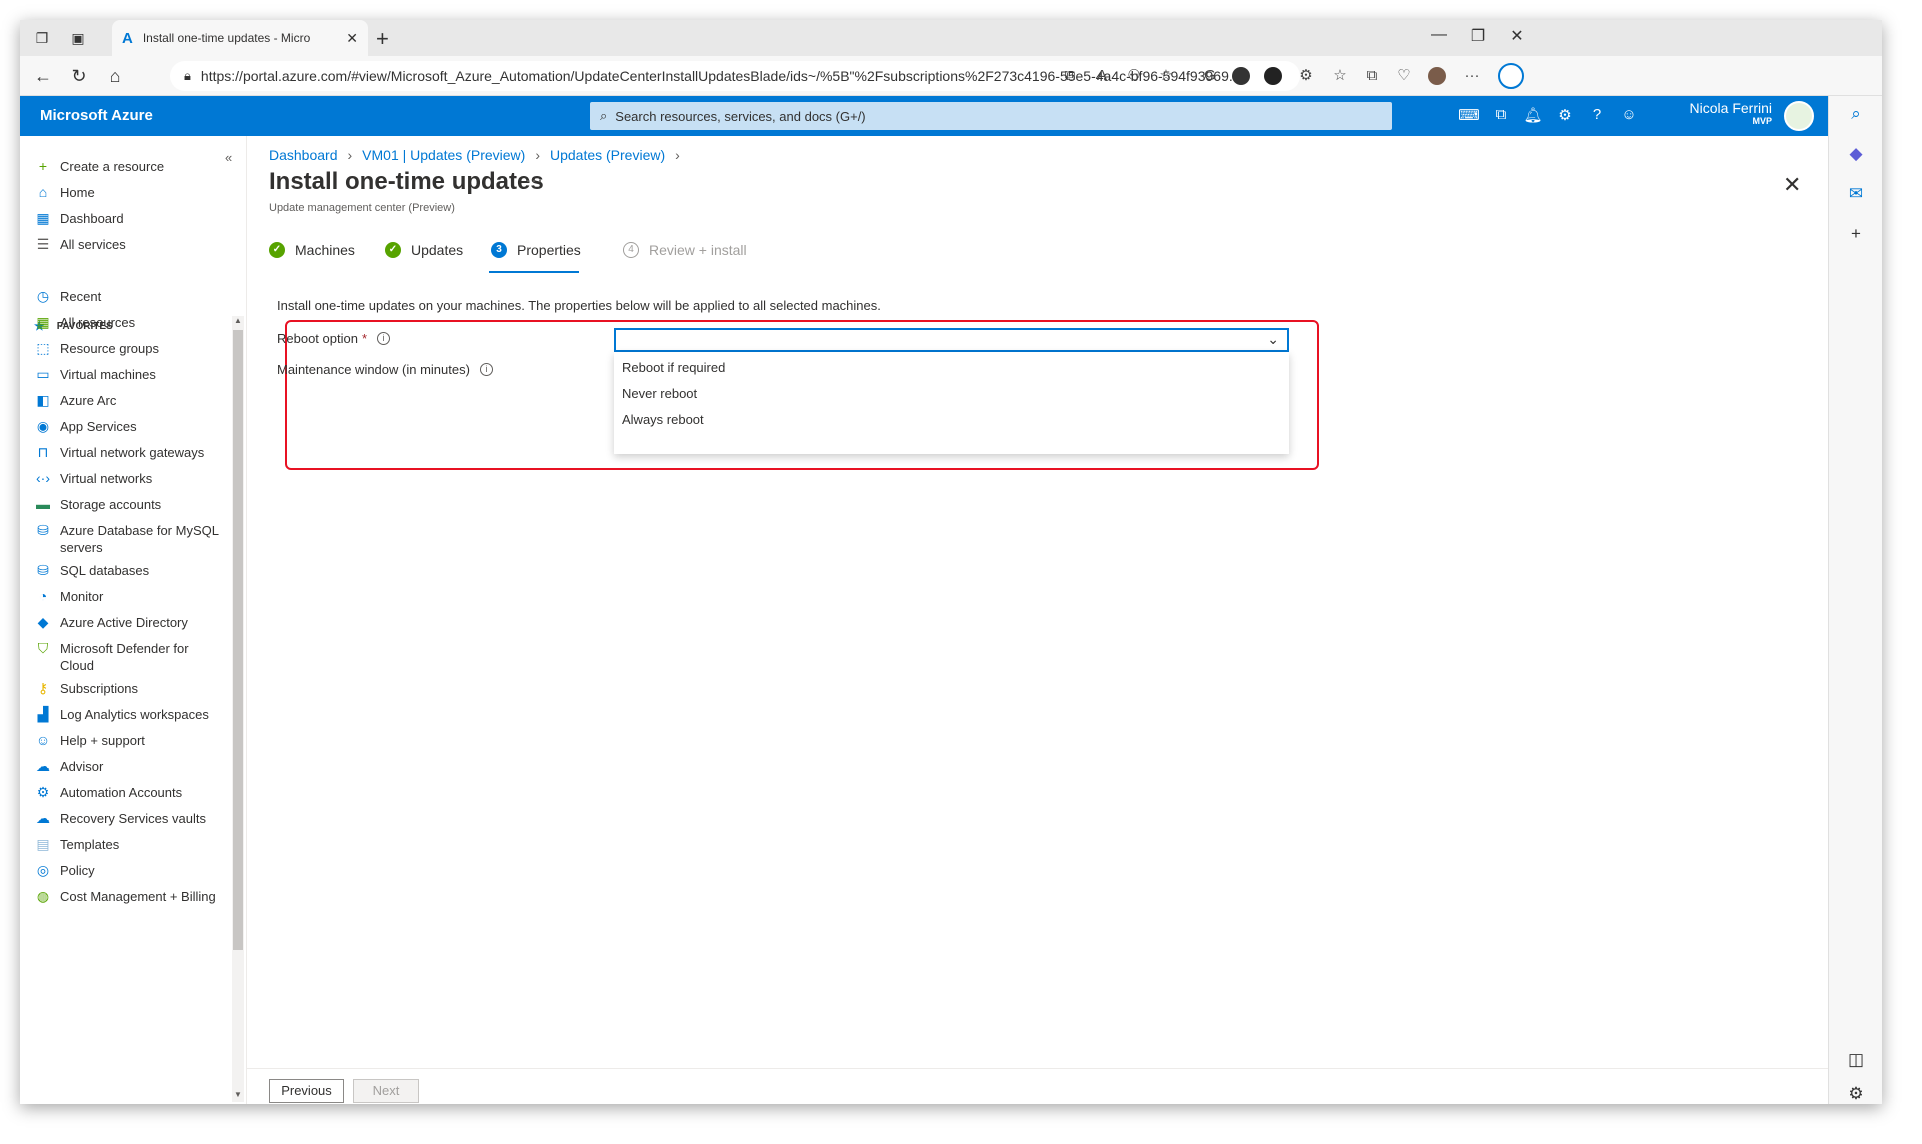  I want to click on shopping-icon: ◆, so click(1856, 154).